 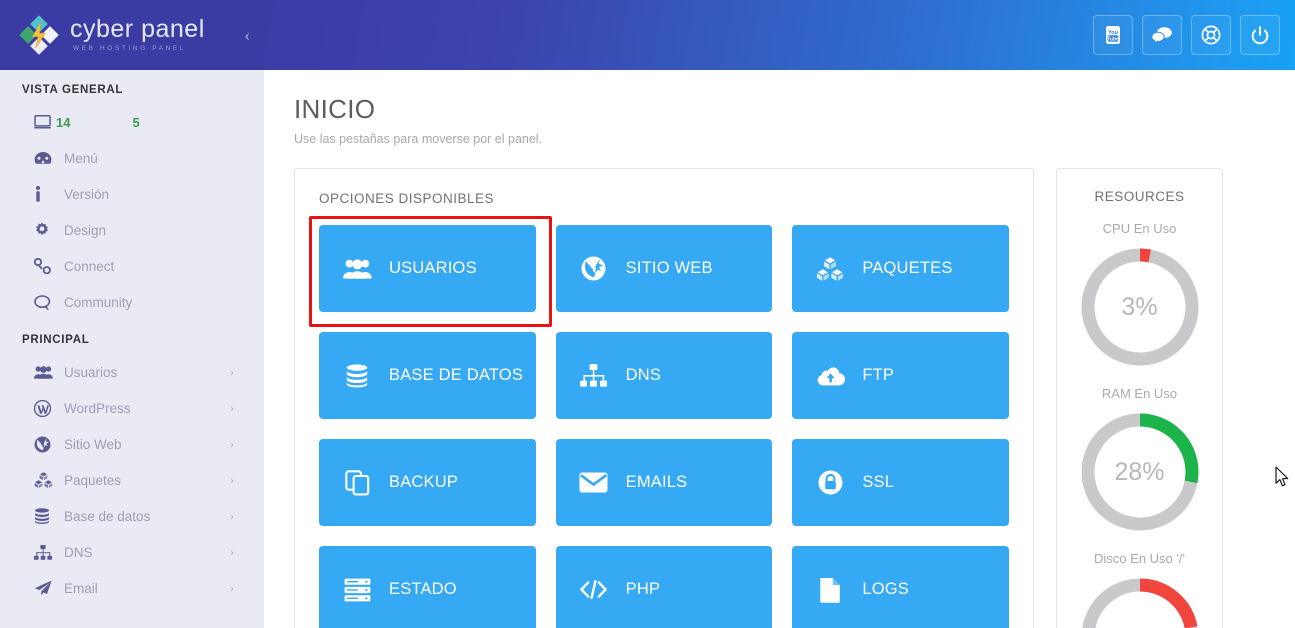 I want to click on info-icon, so click(x=45, y=194).